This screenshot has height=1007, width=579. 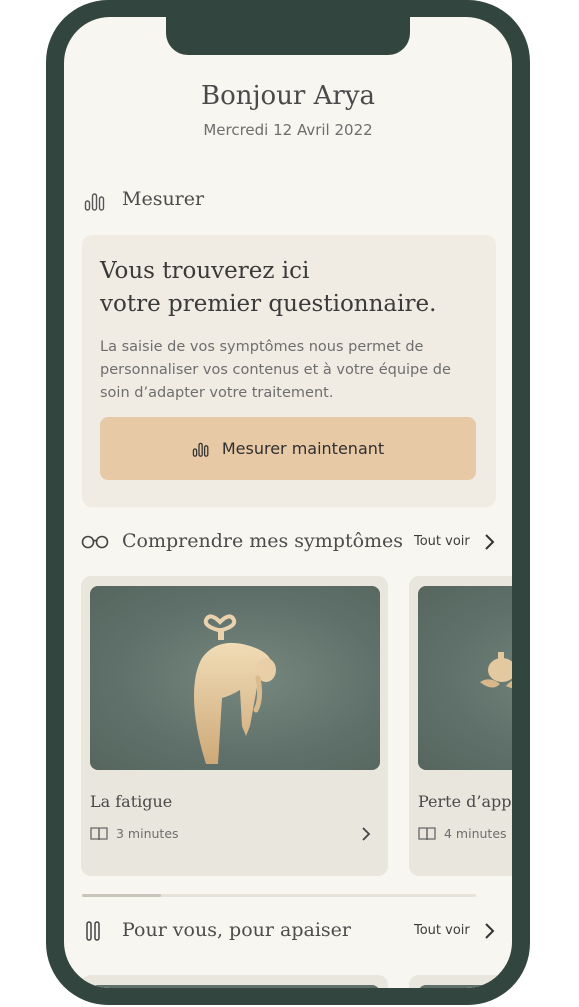 What do you see at coordinates (95, 542) in the screenshot?
I see `glasses-icon` at bounding box center [95, 542].